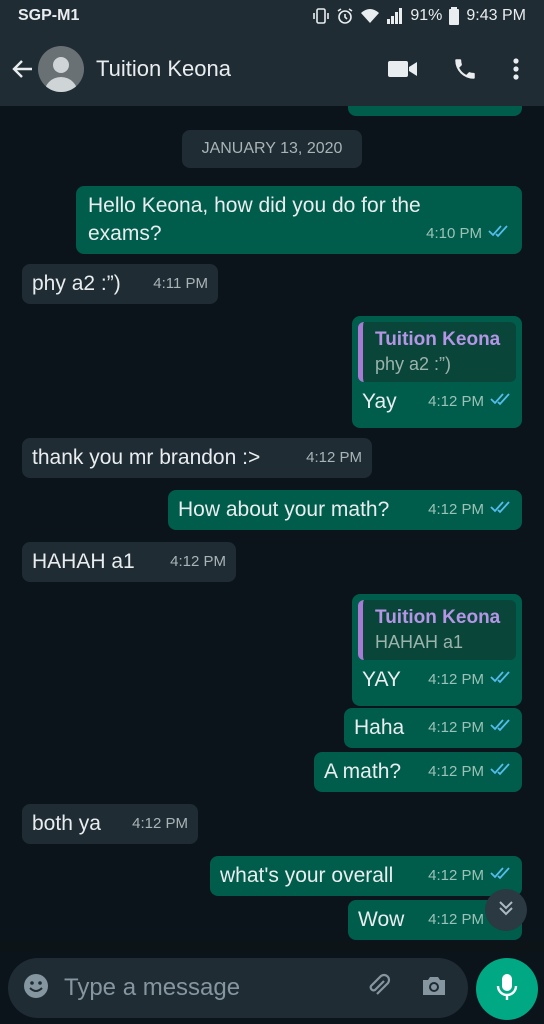 The height and width of the screenshot is (1024, 544). I want to click on chat-header: Tuition Keona, so click(272, 69).